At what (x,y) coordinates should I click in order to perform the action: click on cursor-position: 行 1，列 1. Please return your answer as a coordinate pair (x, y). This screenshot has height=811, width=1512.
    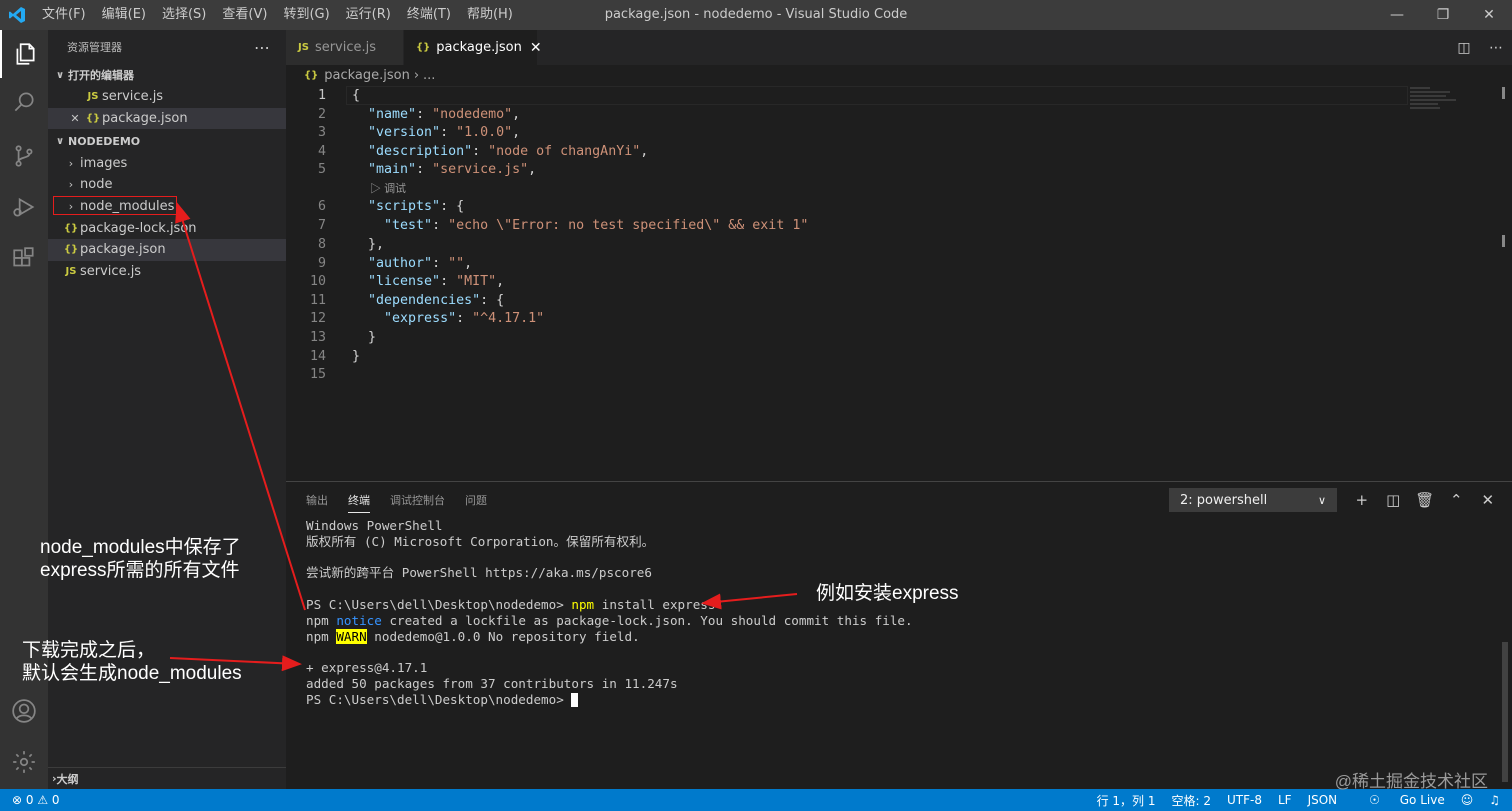
    Looking at the image, I should click on (1126, 800).